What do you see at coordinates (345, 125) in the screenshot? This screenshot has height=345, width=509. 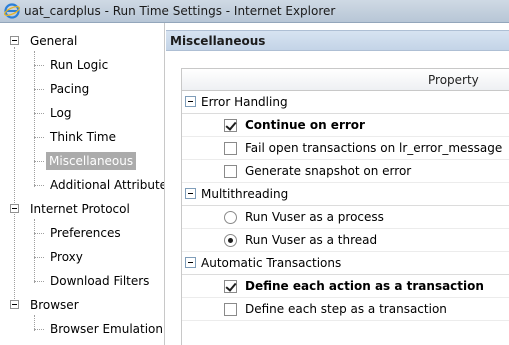 I see `option-row-continue-on-error: Continue on error` at bounding box center [345, 125].